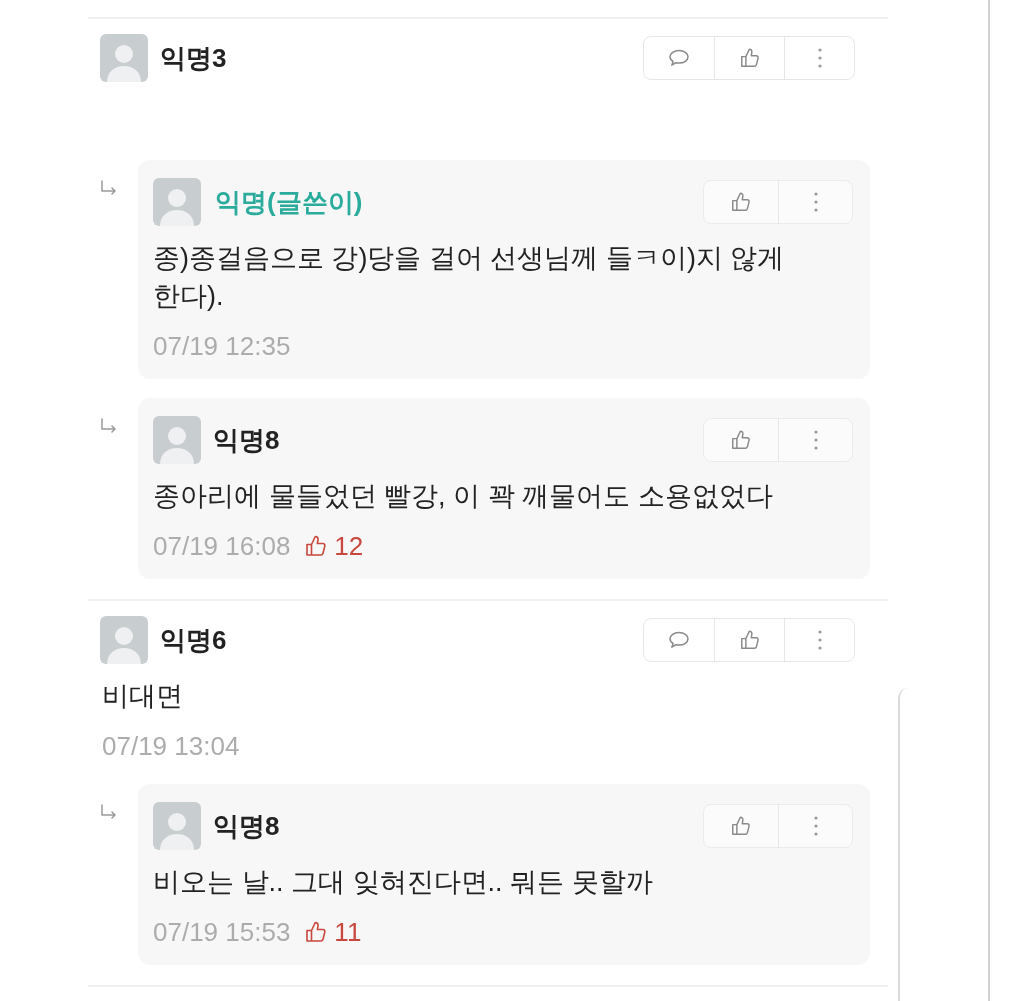 The image size is (1024, 1001). What do you see at coordinates (469, 277) in the screenshot?
I see `comment-text: 종)종걸음으로 강)당을 걸어 선생님께 들ㅋ이)지 않게 한다).` at bounding box center [469, 277].